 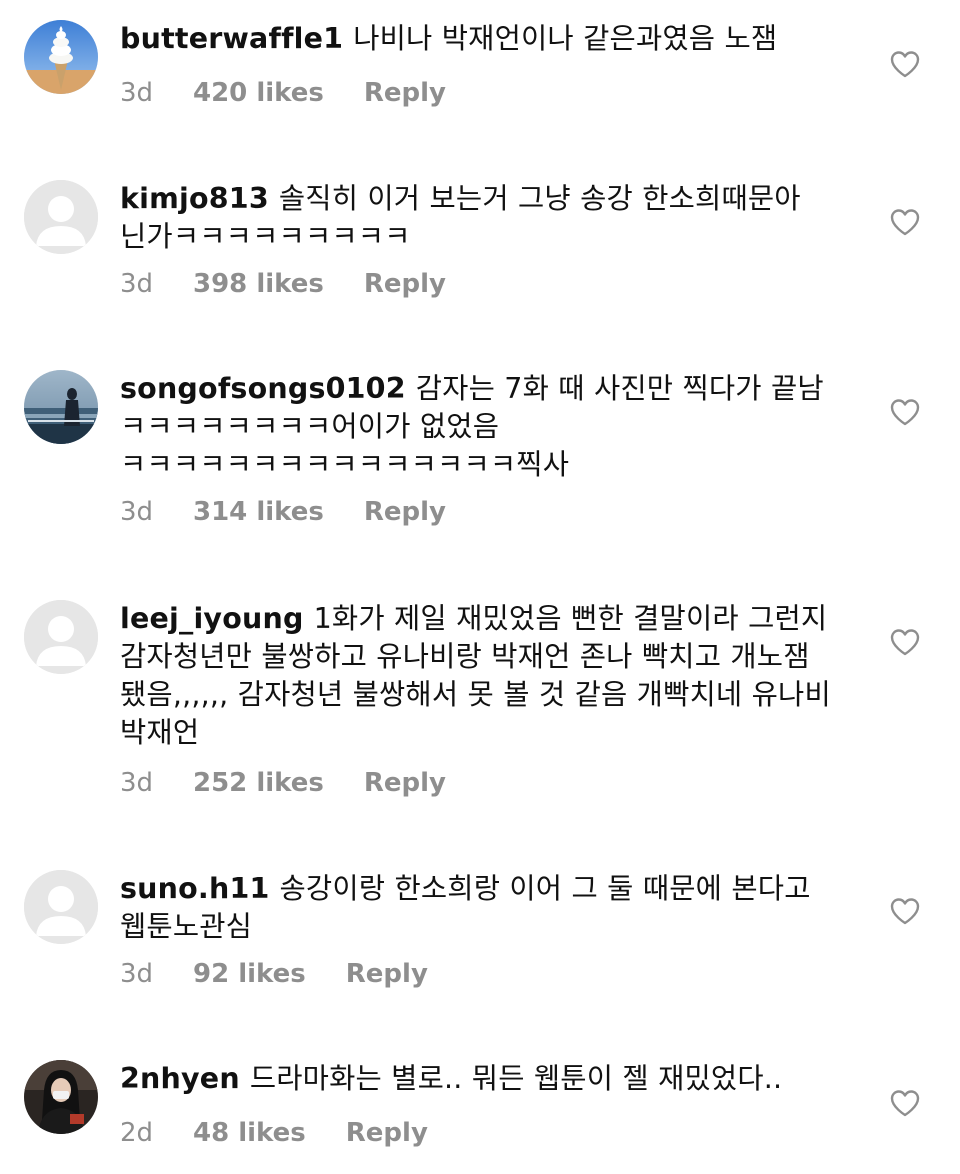 What do you see at coordinates (258, 783) in the screenshot?
I see `comment-likes: 252 likes` at bounding box center [258, 783].